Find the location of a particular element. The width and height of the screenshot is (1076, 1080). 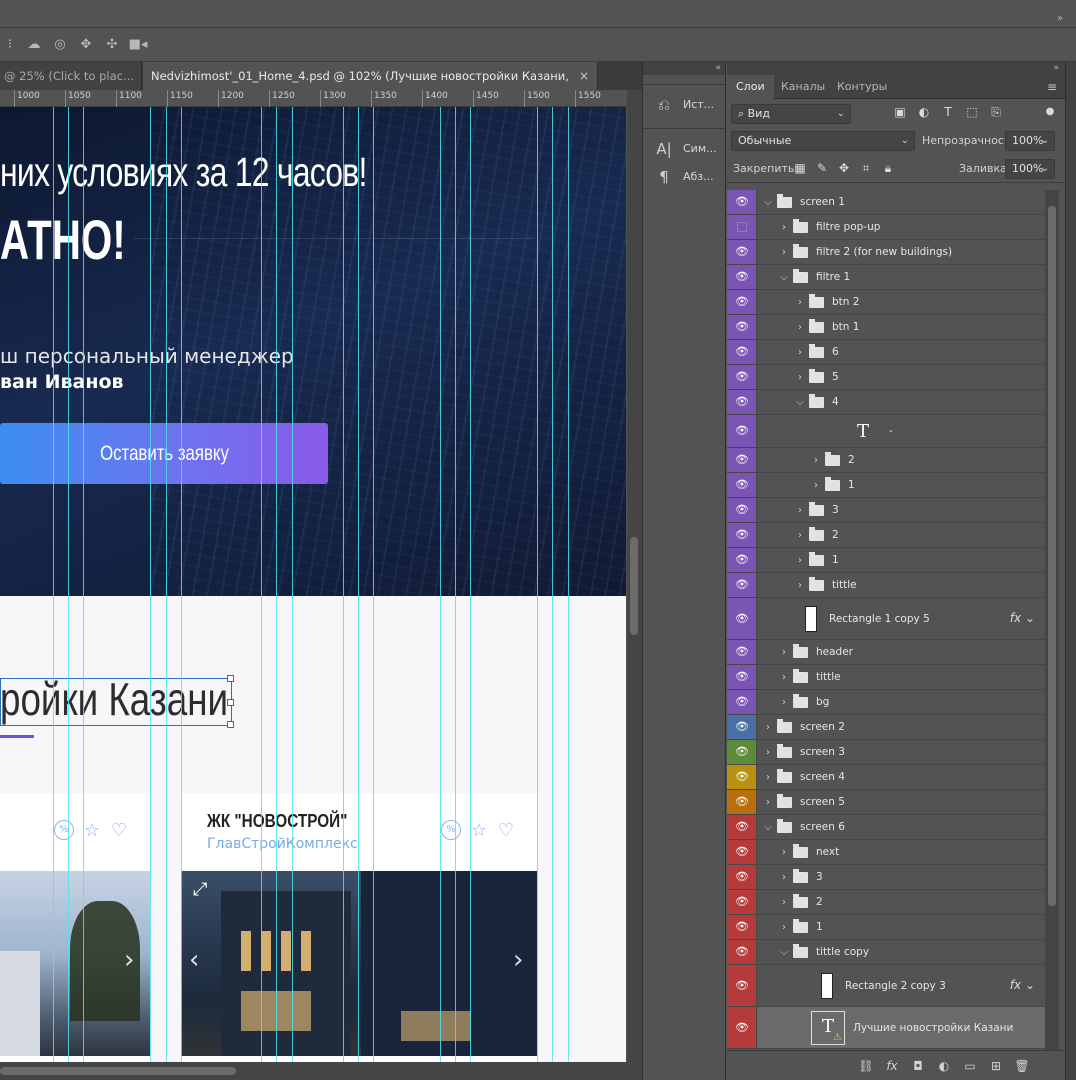

layer-row: 👁︎ › next is located at coordinates (886, 852).